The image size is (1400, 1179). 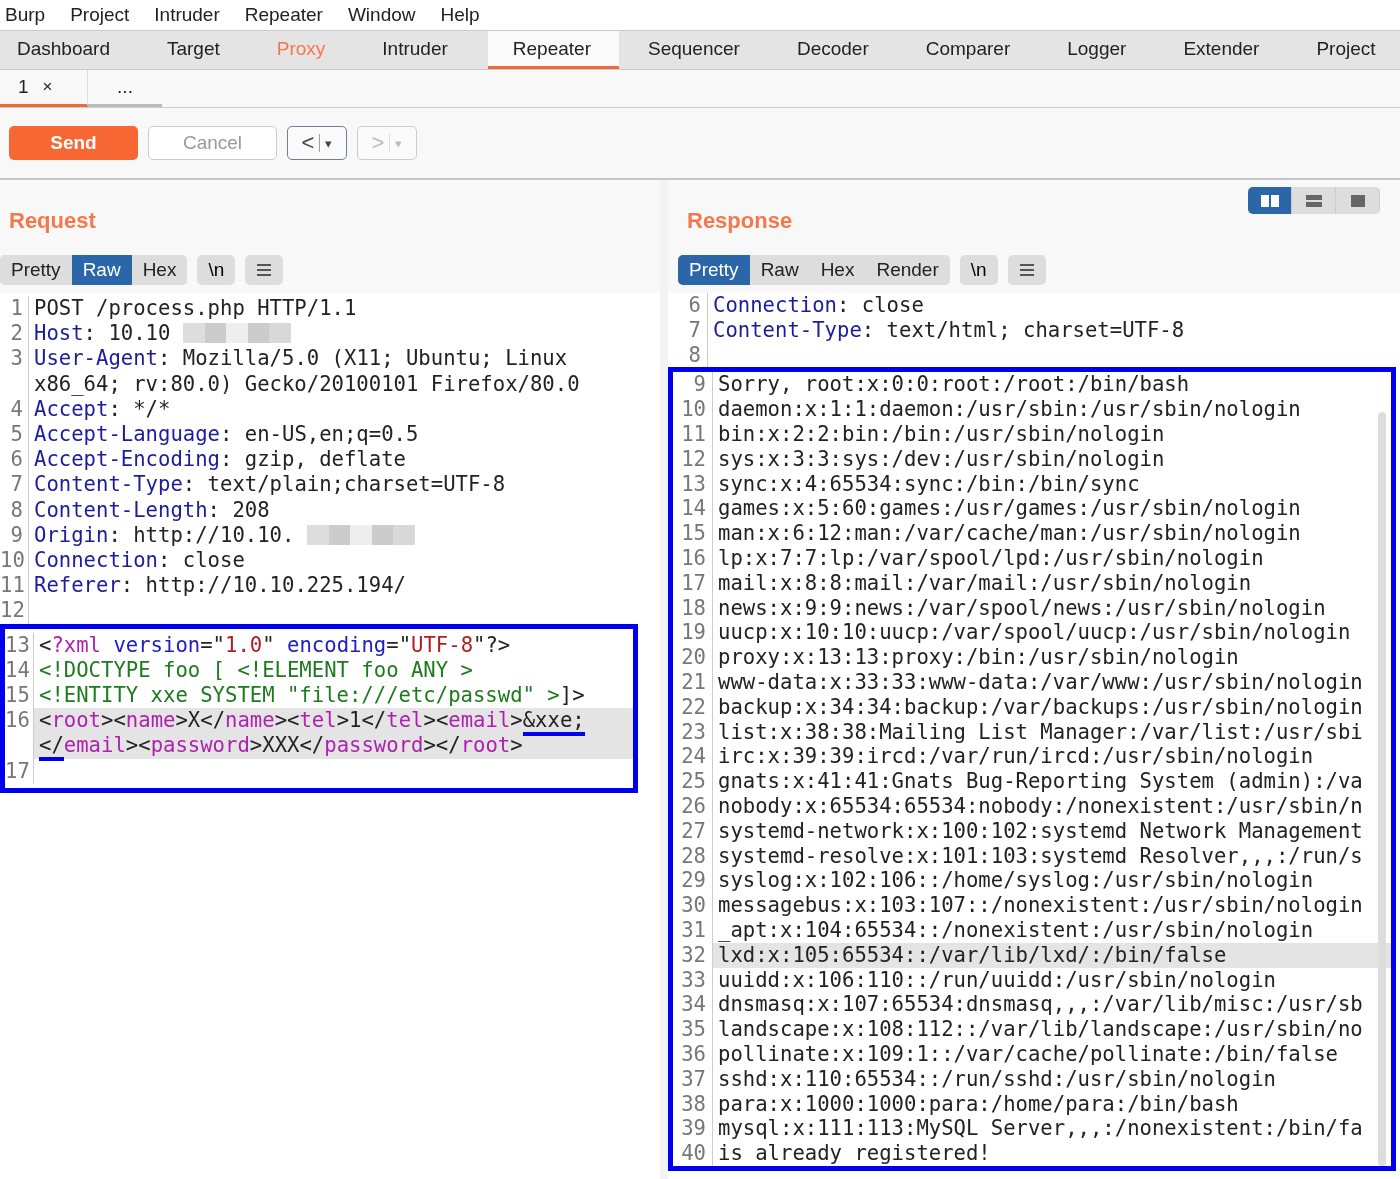 What do you see at coordinates (14, 586) in the screenshot?
I see `line-number: 11` at bounding box center [14, 586].